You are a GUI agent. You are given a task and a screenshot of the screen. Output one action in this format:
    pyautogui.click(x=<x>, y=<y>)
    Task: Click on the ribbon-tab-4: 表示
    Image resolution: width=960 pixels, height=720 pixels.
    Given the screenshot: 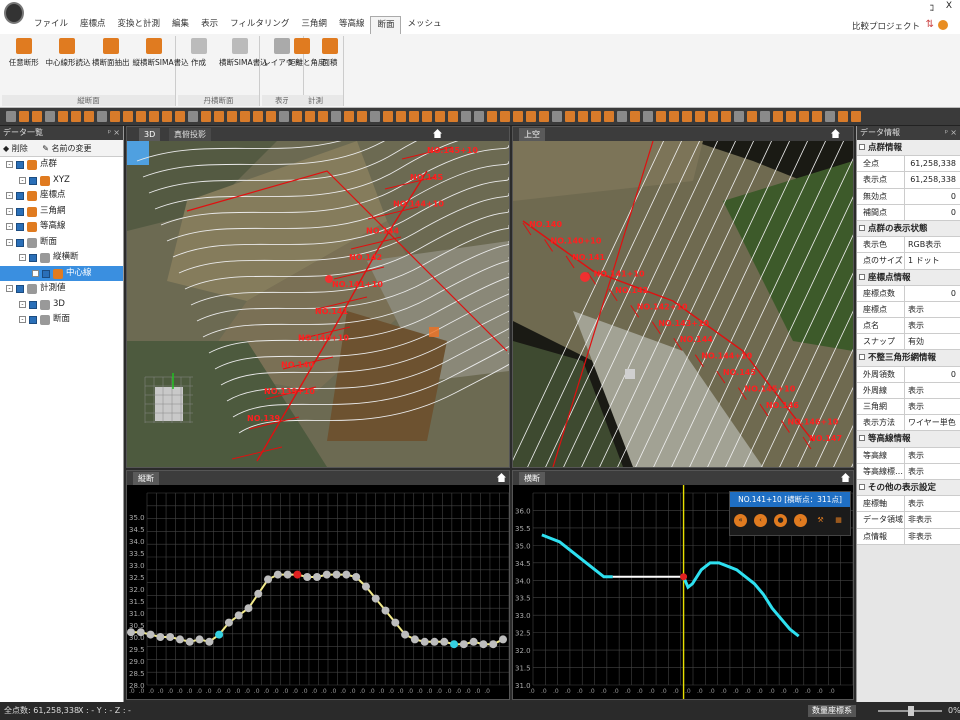 What is the action you would take?
    pyautogui.click(x=209, y=25)
    